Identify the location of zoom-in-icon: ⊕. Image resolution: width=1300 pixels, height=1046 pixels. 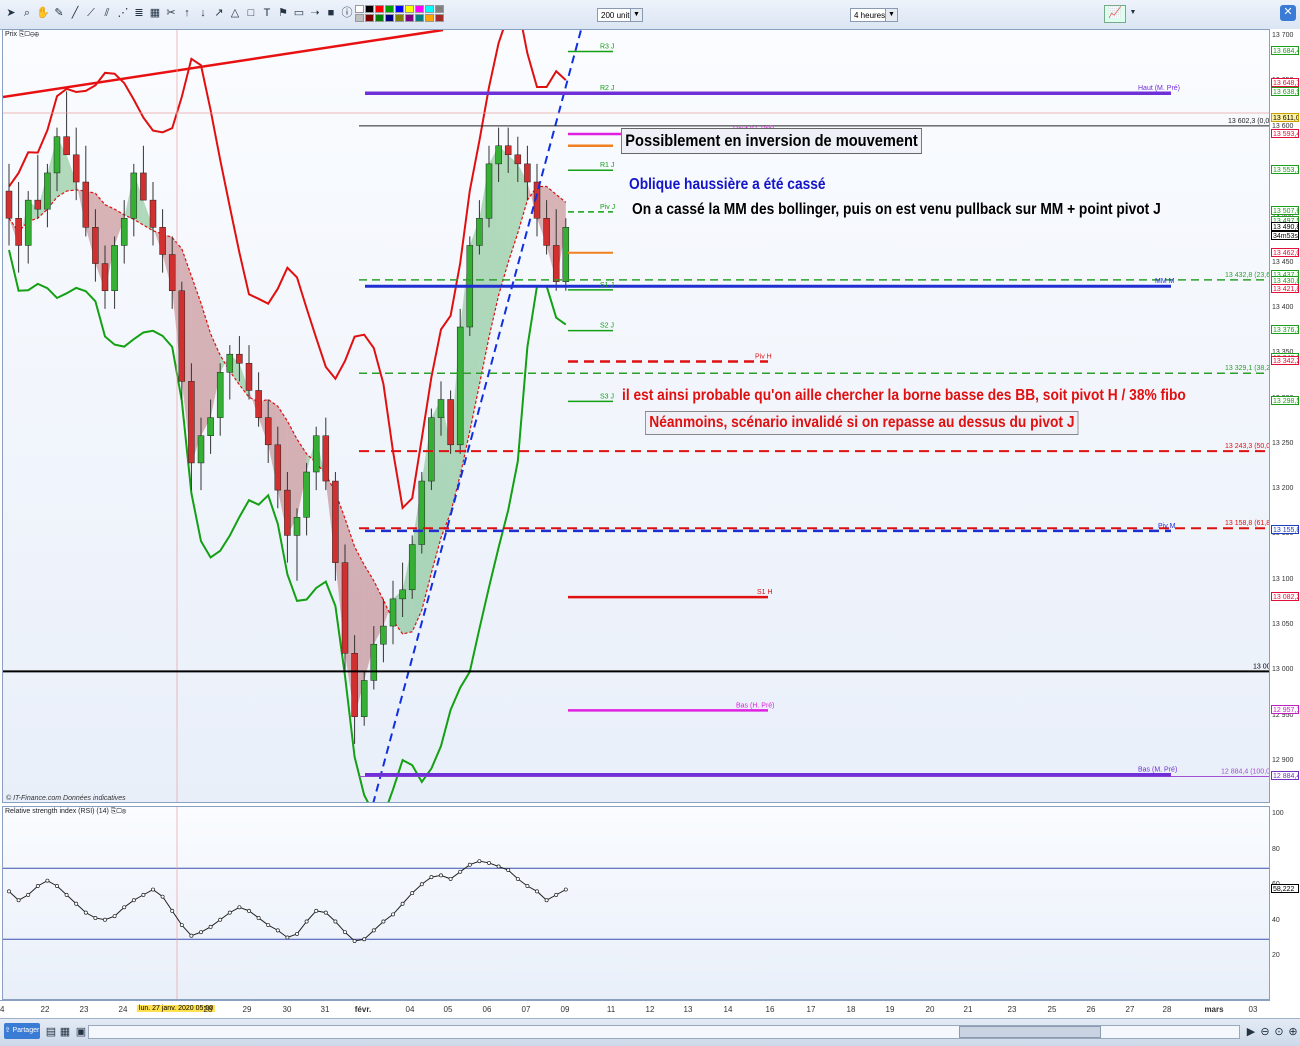
(1293, 1032).